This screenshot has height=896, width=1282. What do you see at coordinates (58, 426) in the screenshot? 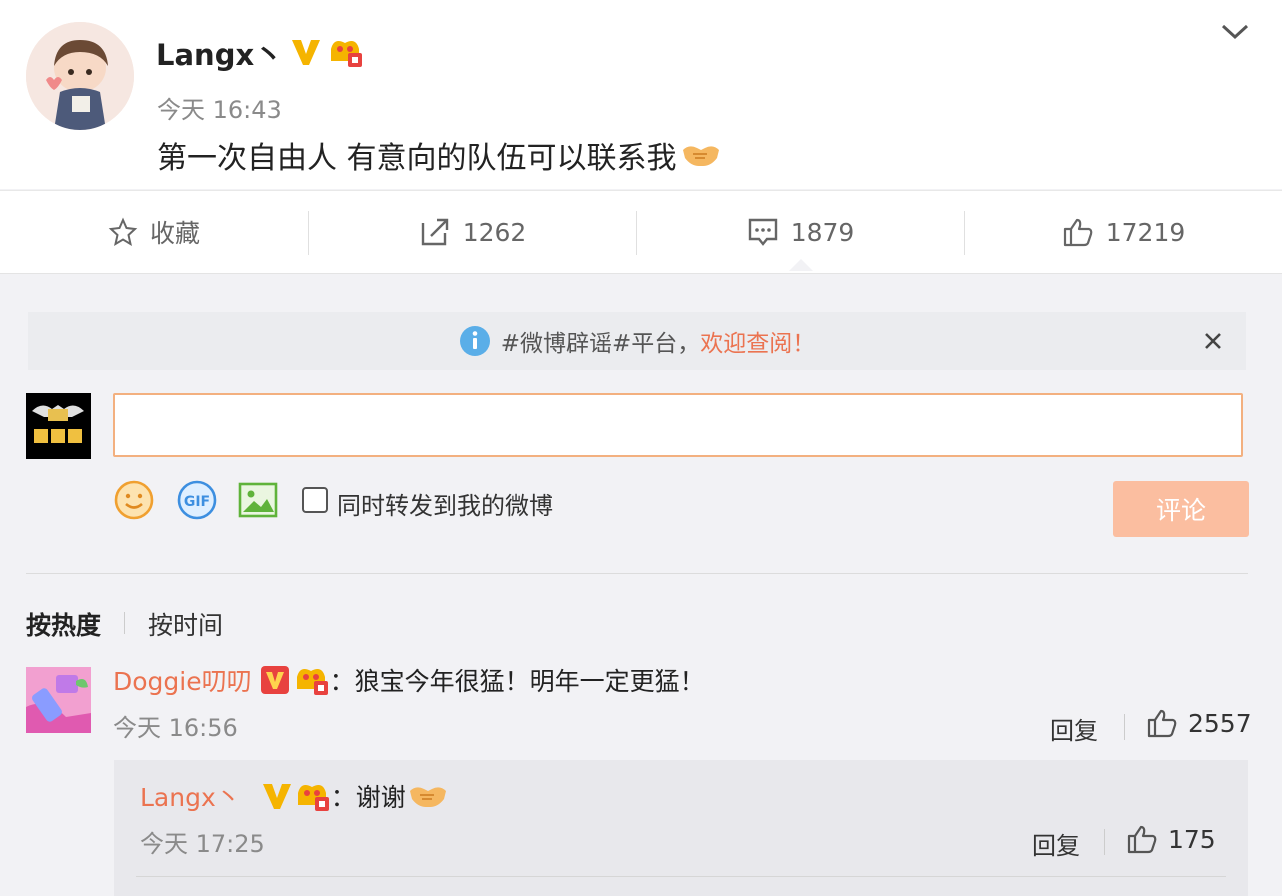
I see `current-user-avatar` at bounding box center [58, 426].